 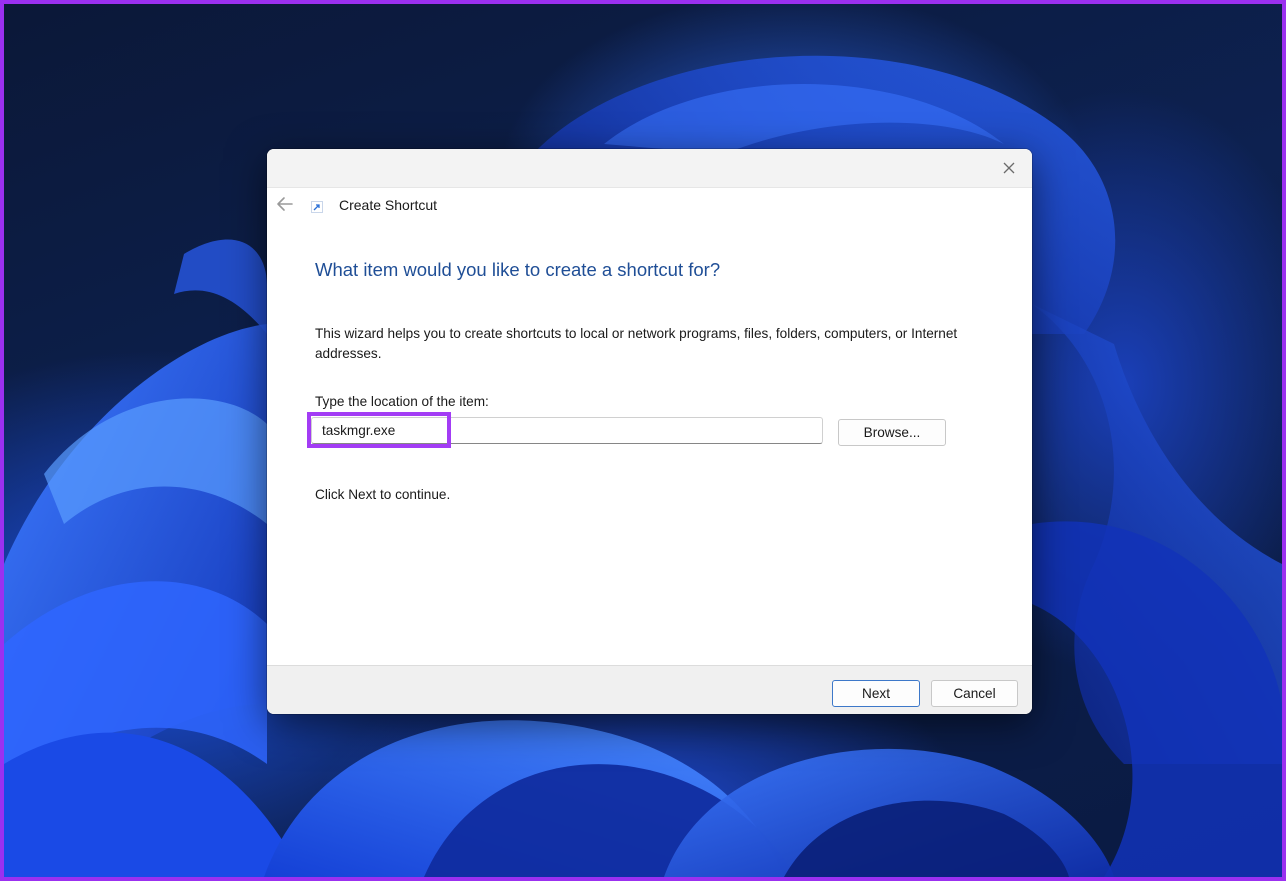 What do you see at coordinates (649, 689) in the screenshot?
I see `dialog-footer: Next Cancel` at bounding box center [649, 689].